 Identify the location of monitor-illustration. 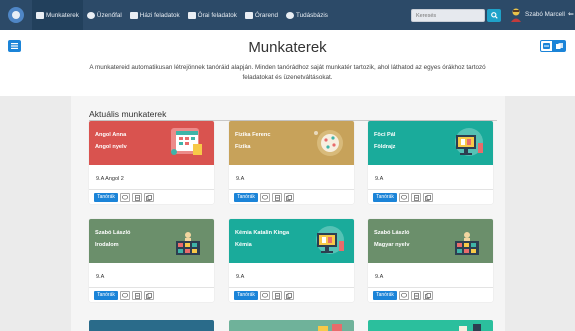
(469, 142).